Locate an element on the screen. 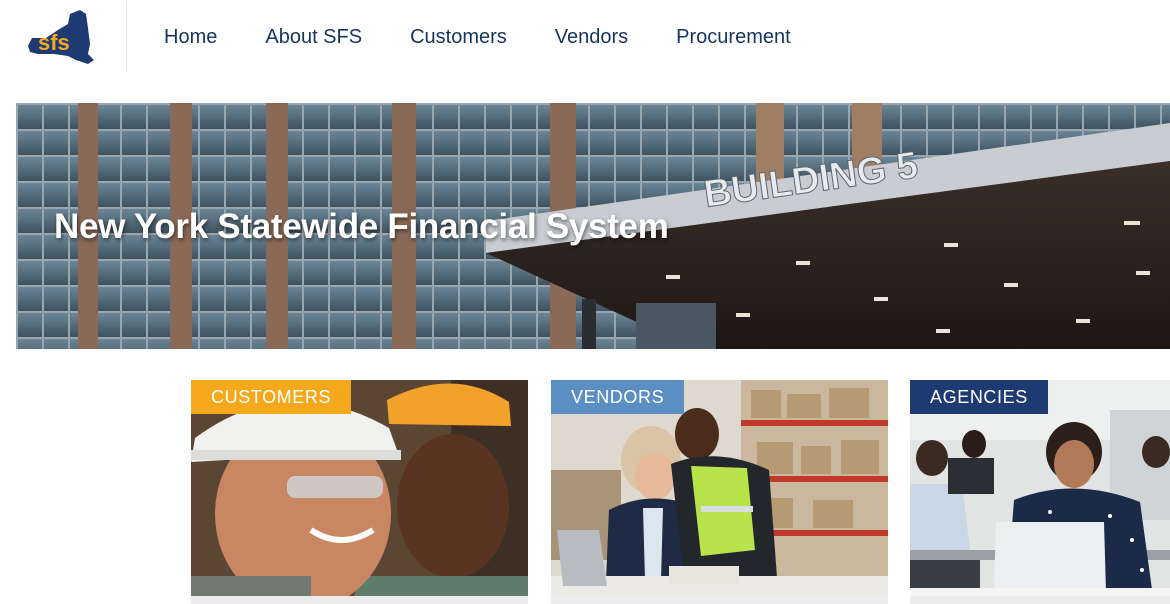  customers-tag: CUSTOMERS is located at coordinates (271, 397).